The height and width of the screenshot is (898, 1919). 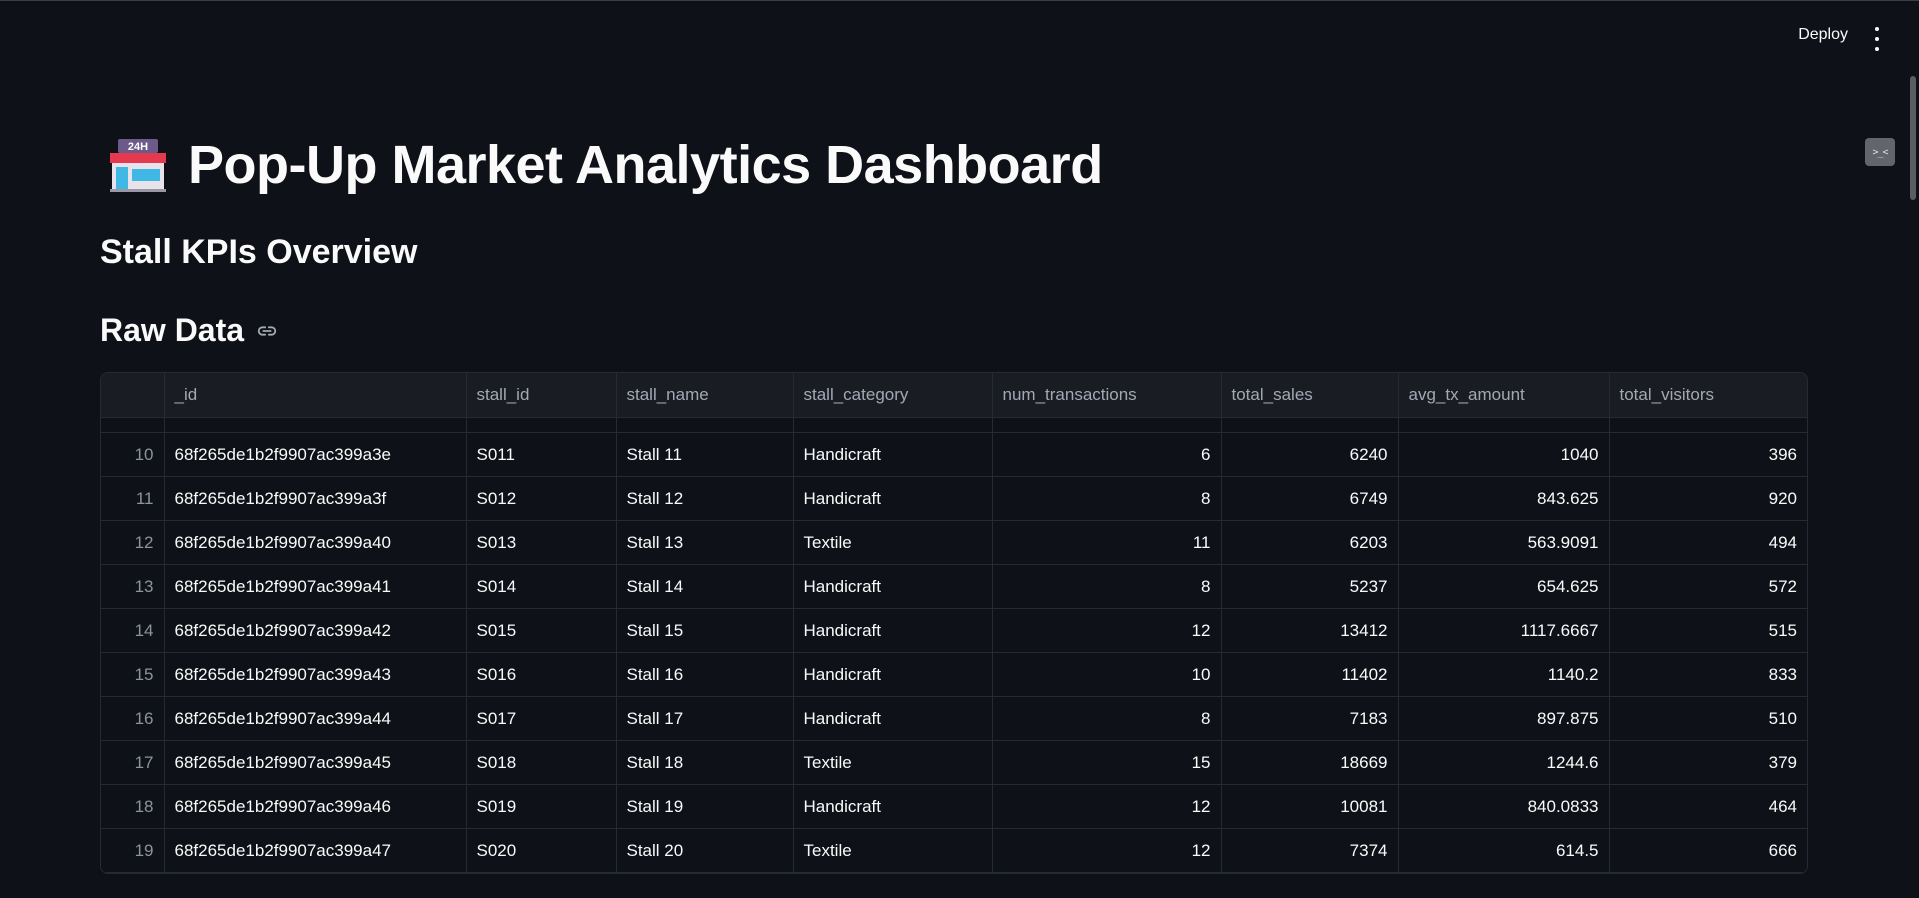 What do you see at coordinates (315, 630) in the screenshot?
I see `id-cell: 68f265de1b2f9907ac399a42` at bounding box center [315, 630].